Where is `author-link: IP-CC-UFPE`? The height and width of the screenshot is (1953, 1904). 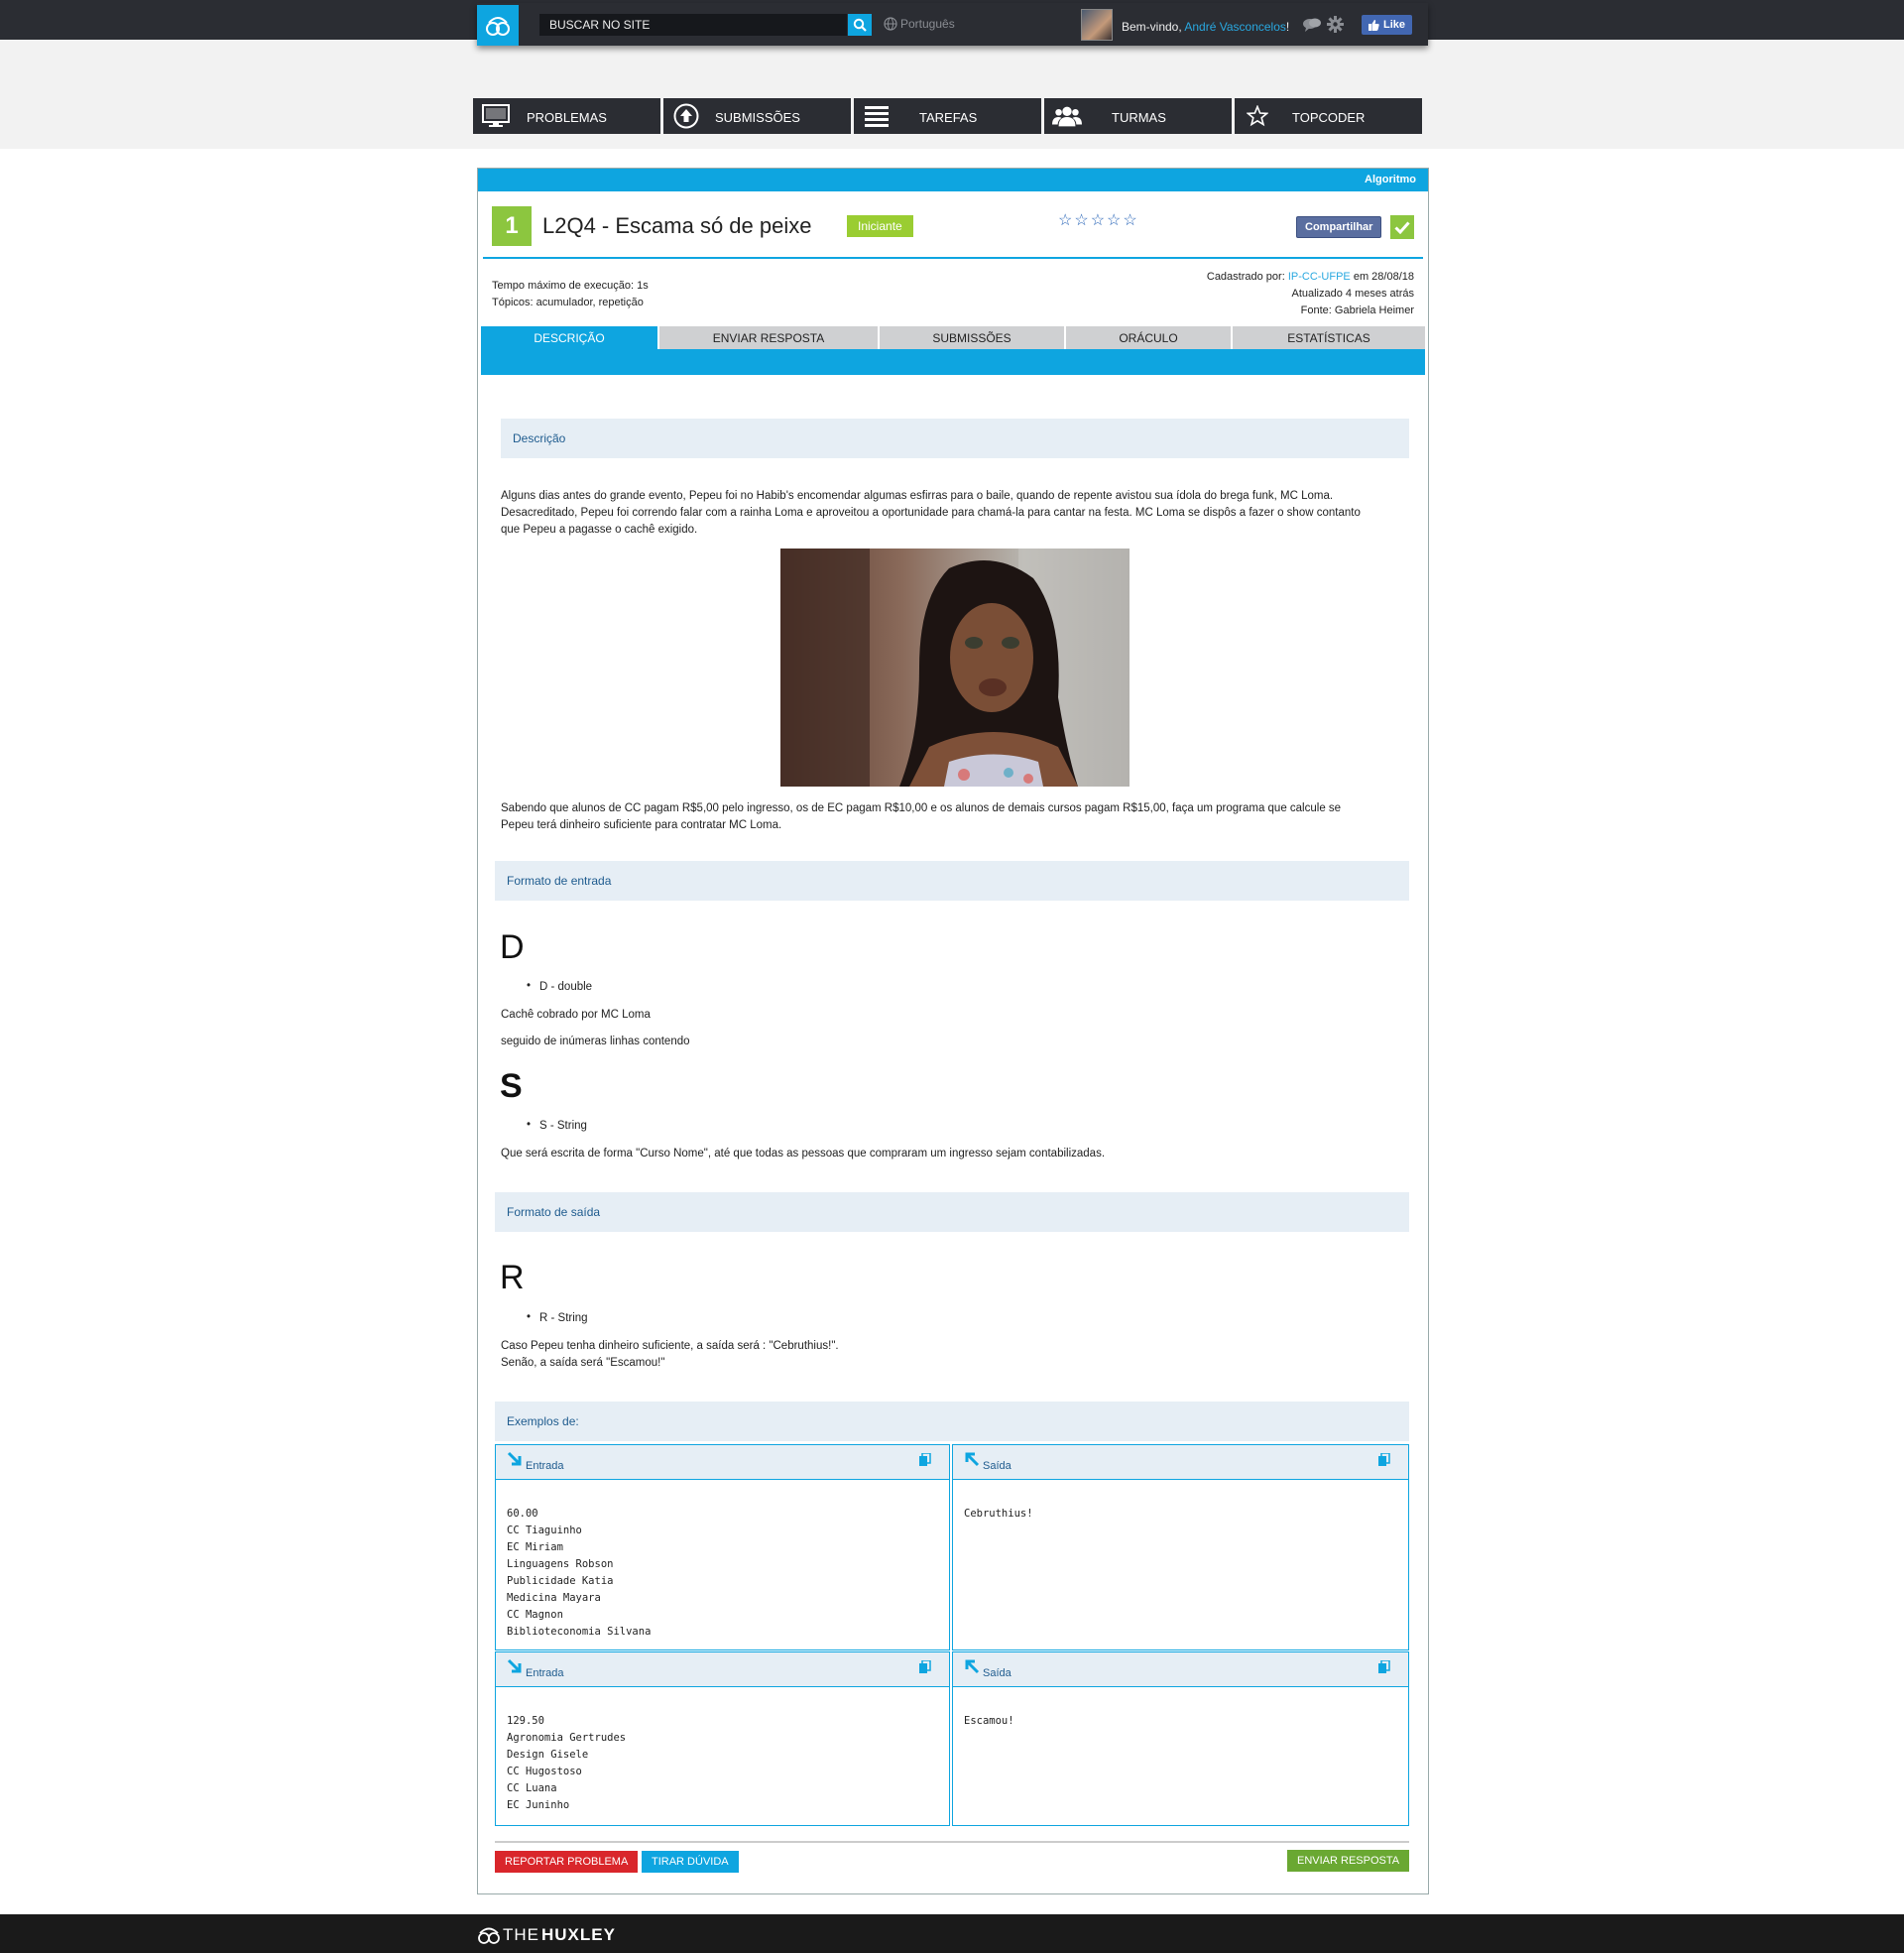
author-link: IP-CC-UFPE is located at coordinates (1319, 277).